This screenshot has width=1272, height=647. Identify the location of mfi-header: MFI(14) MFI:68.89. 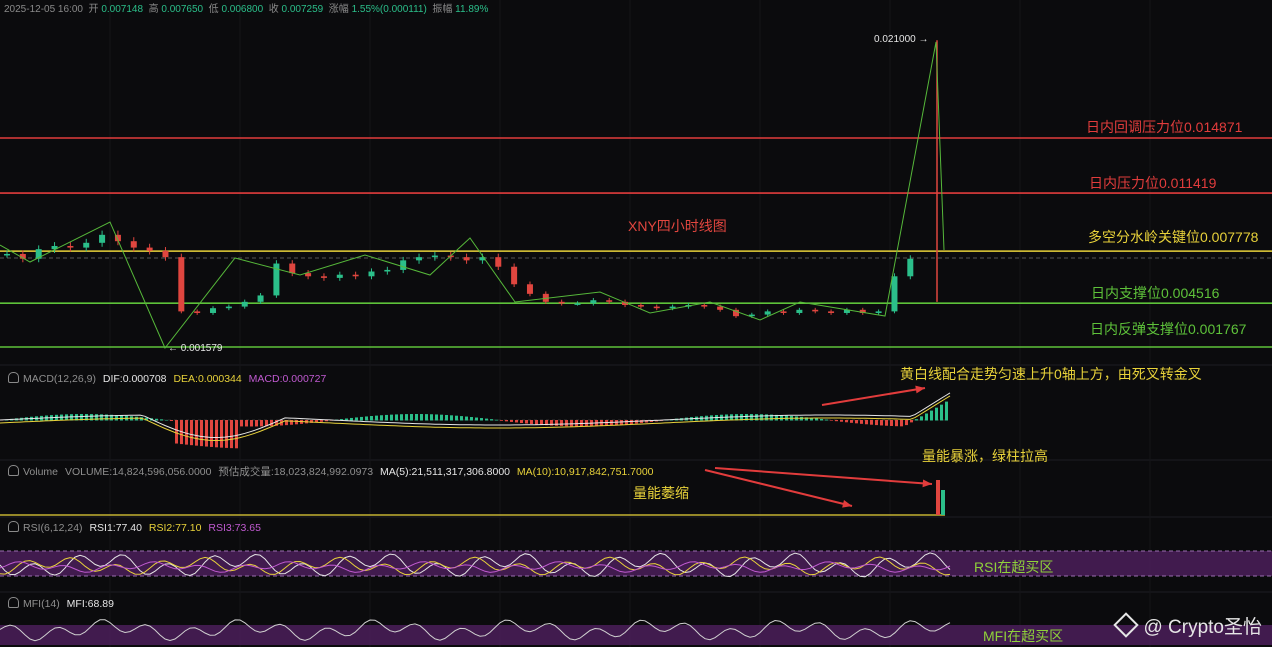
(59, 603).